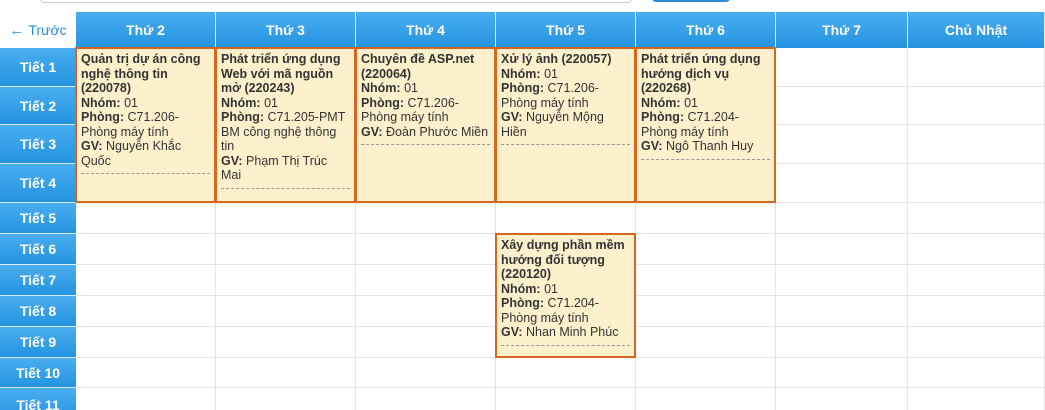 This screenshot has height=410, width=1045. What do you see at coordinates (691, 1) in the screenshot?
I see `search-button` at bounding box center [691, 1].